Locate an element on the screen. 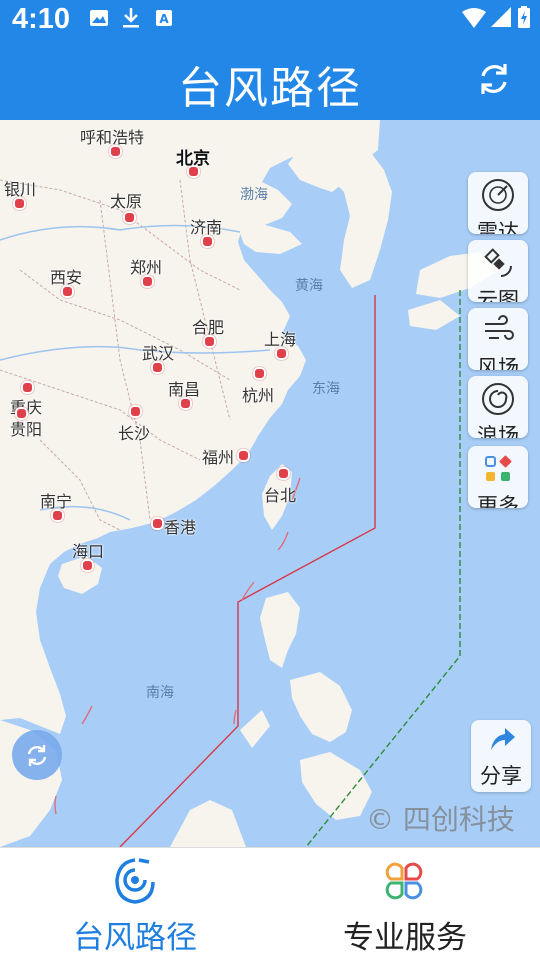  radar-button: 雷达 is located at coordinates (498, 203).